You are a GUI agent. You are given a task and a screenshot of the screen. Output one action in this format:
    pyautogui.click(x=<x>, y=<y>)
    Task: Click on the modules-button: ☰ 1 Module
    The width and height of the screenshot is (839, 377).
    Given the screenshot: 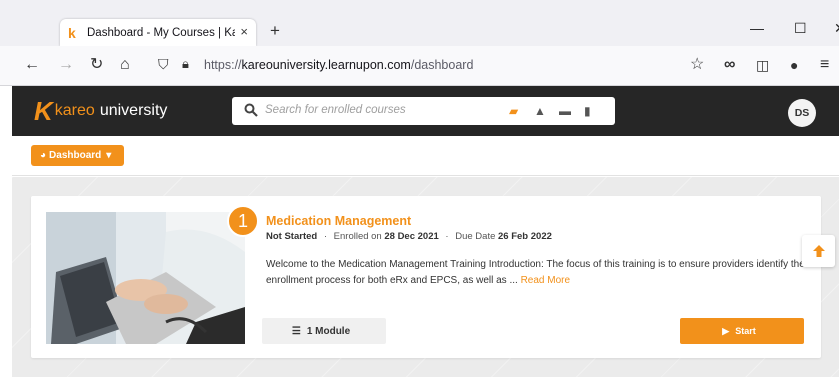 What is the action you would take?
    pyautogui.click(x=324, y=331)
    